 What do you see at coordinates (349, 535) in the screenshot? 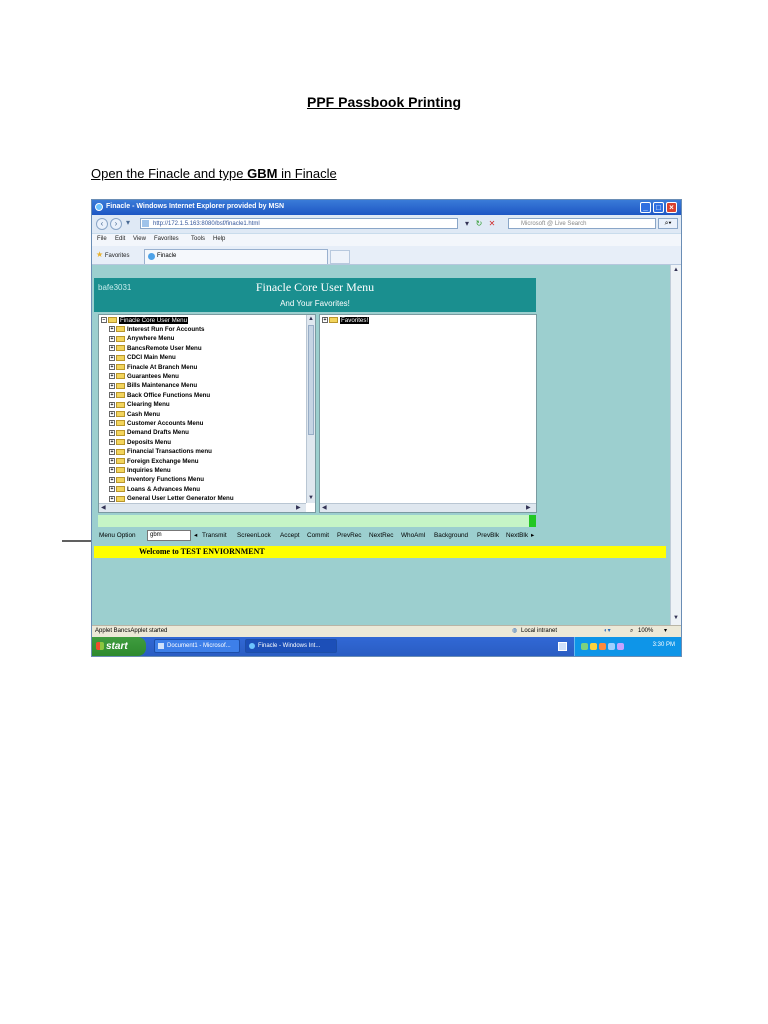
I see `cmd-prevrec: PrevRec` at bounding box center [349, 535].